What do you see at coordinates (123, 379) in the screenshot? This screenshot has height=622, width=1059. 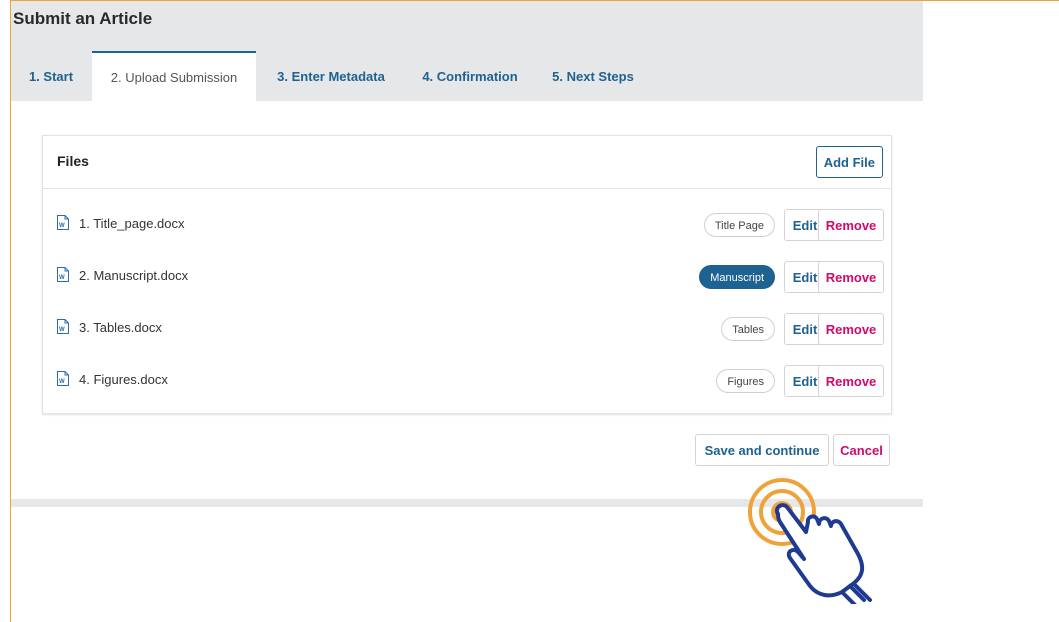 I see `file-name: 4. Figures.docx` at bounding box center [123, 379].